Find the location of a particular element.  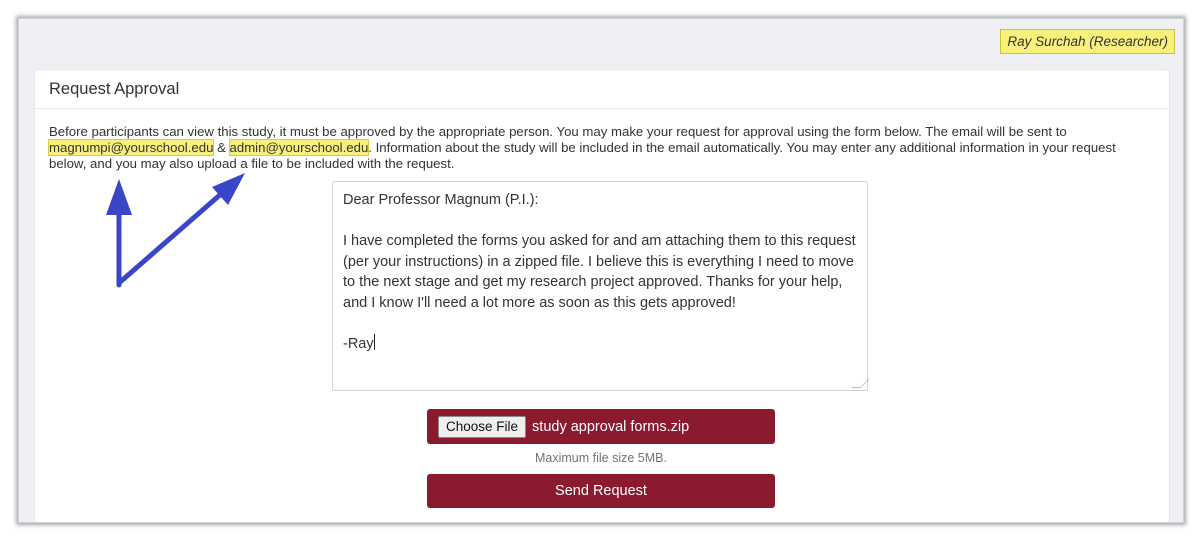

choose-file-button: Choose File is located at coordinates (482, 426).